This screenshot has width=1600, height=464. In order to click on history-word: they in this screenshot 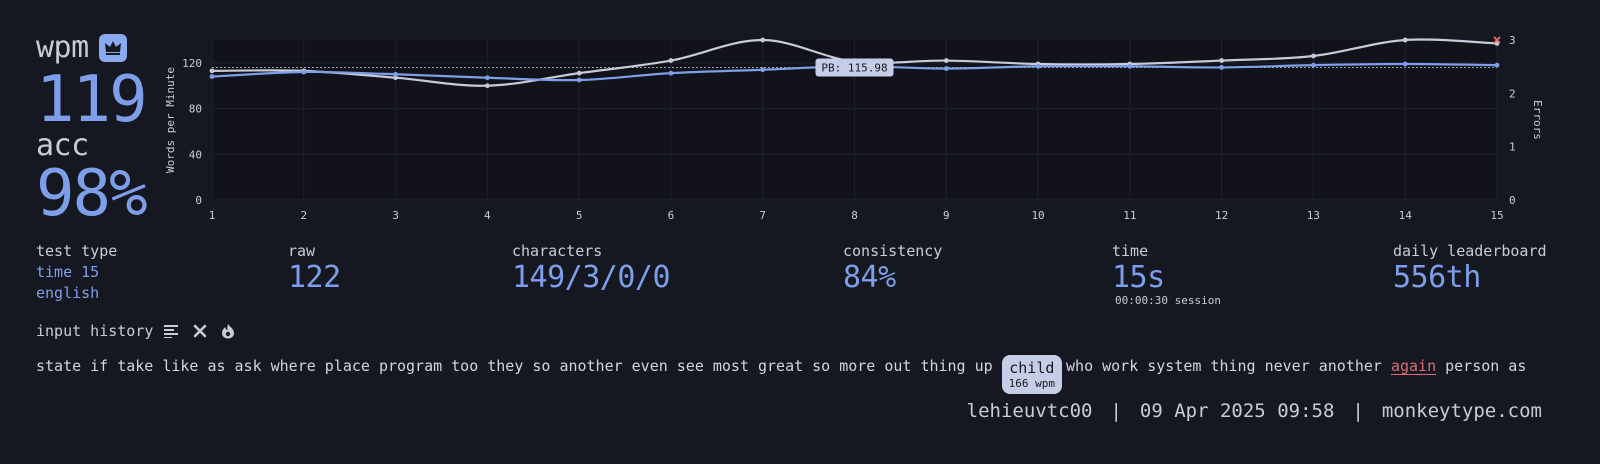, I will do `click(505, 366)`.